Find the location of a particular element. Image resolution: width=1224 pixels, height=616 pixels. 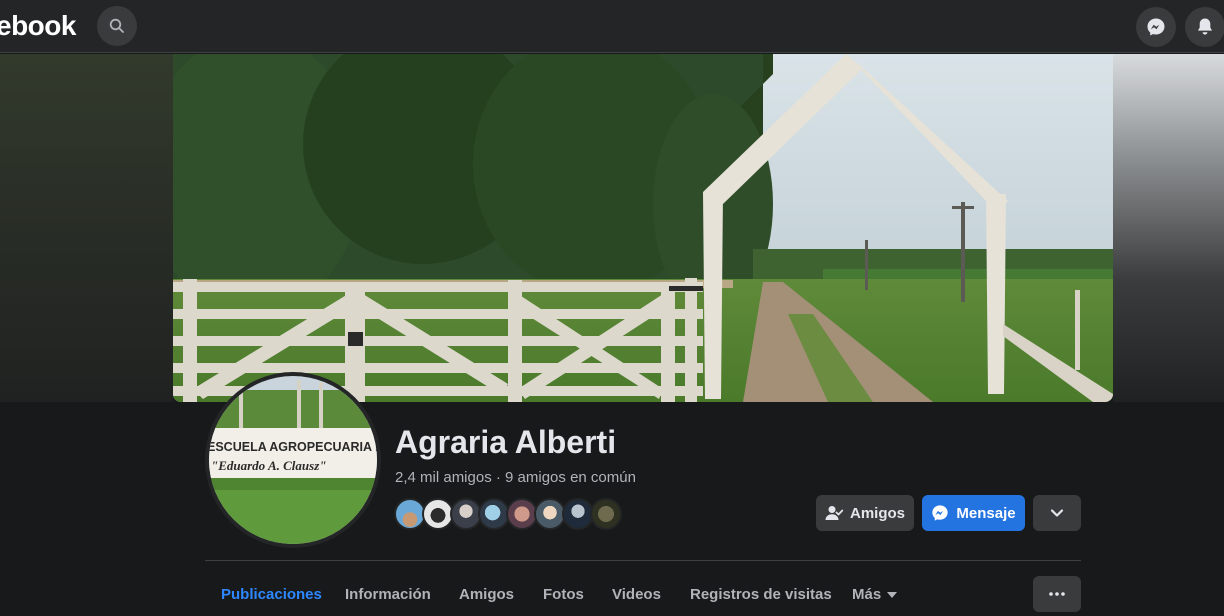

top-navigation-bar: ebook is located at coordinates (612, 26).